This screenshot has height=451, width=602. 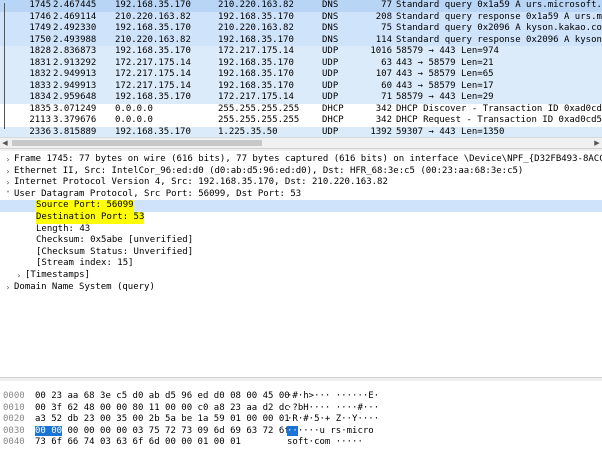 I want to click on packet-source: 172.217.175.14, so click(x=153, y=62).